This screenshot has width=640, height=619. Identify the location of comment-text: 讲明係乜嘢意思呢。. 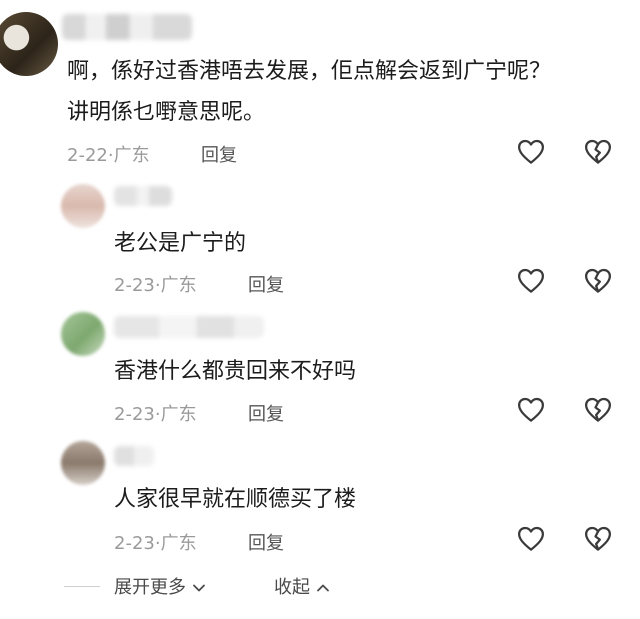
(166, 112).